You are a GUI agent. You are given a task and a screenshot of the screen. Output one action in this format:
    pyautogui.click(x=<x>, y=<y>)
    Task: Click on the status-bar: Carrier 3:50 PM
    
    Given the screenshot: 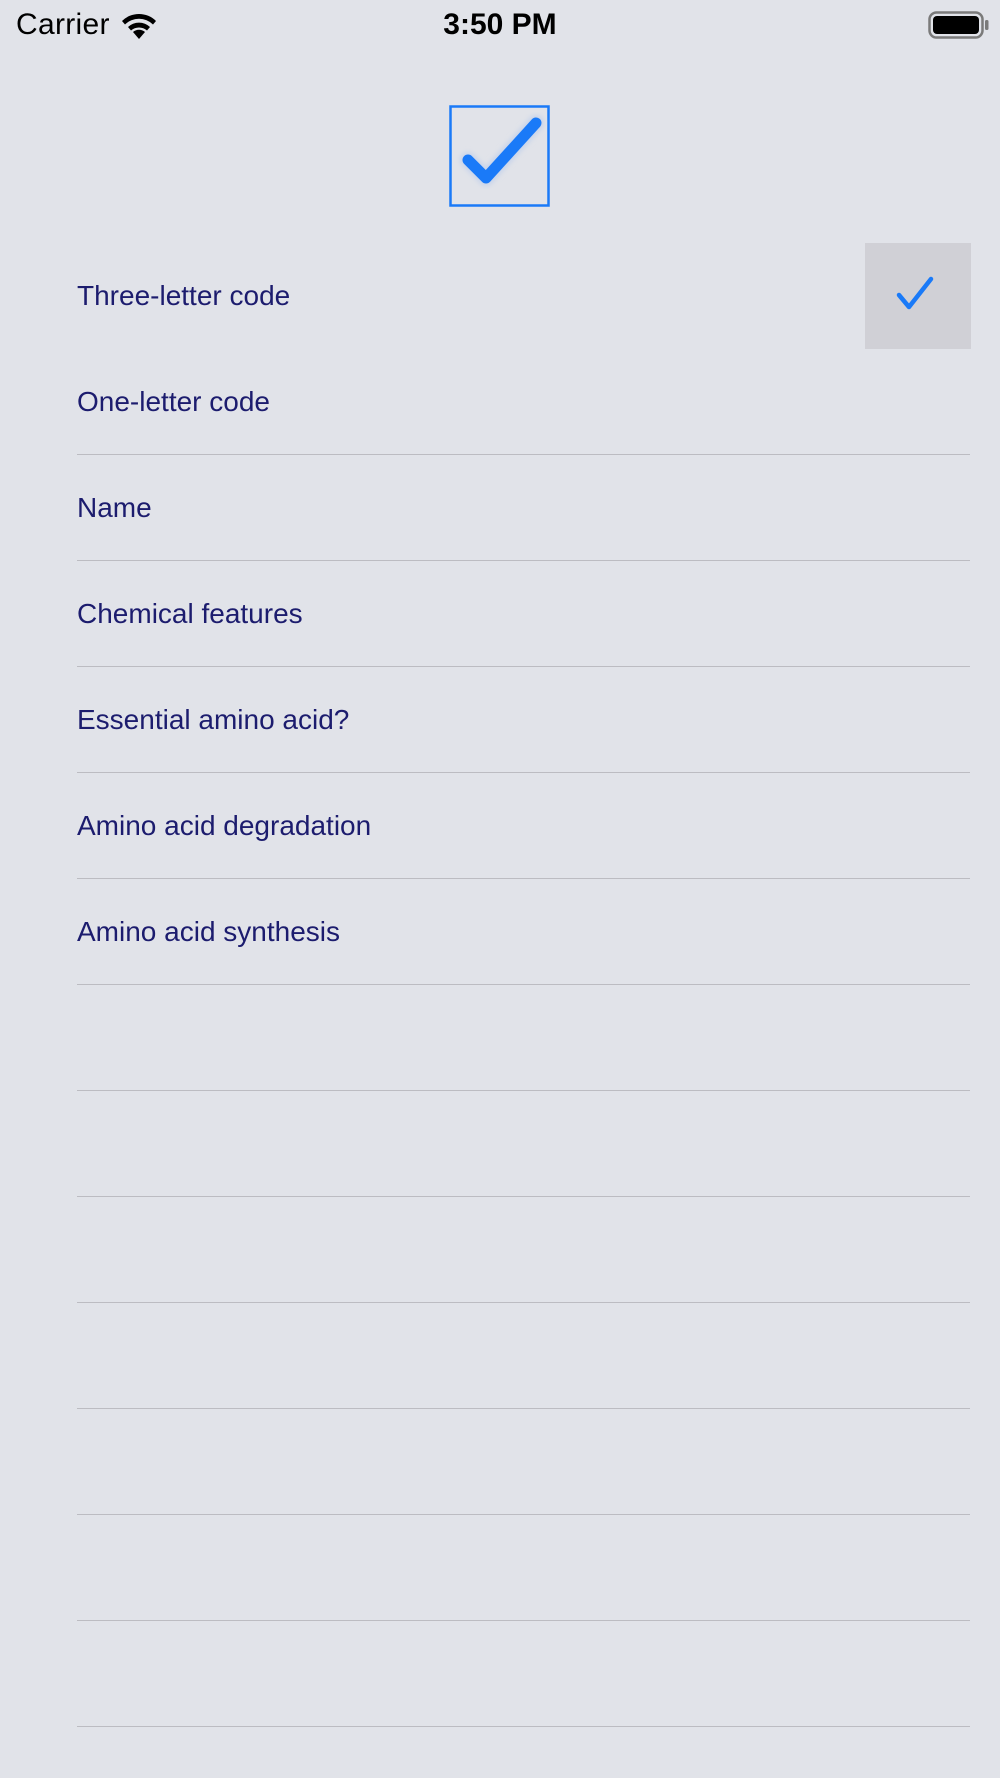 What is the action you would take?
    pyautogui.click(x=500, y=26)
    